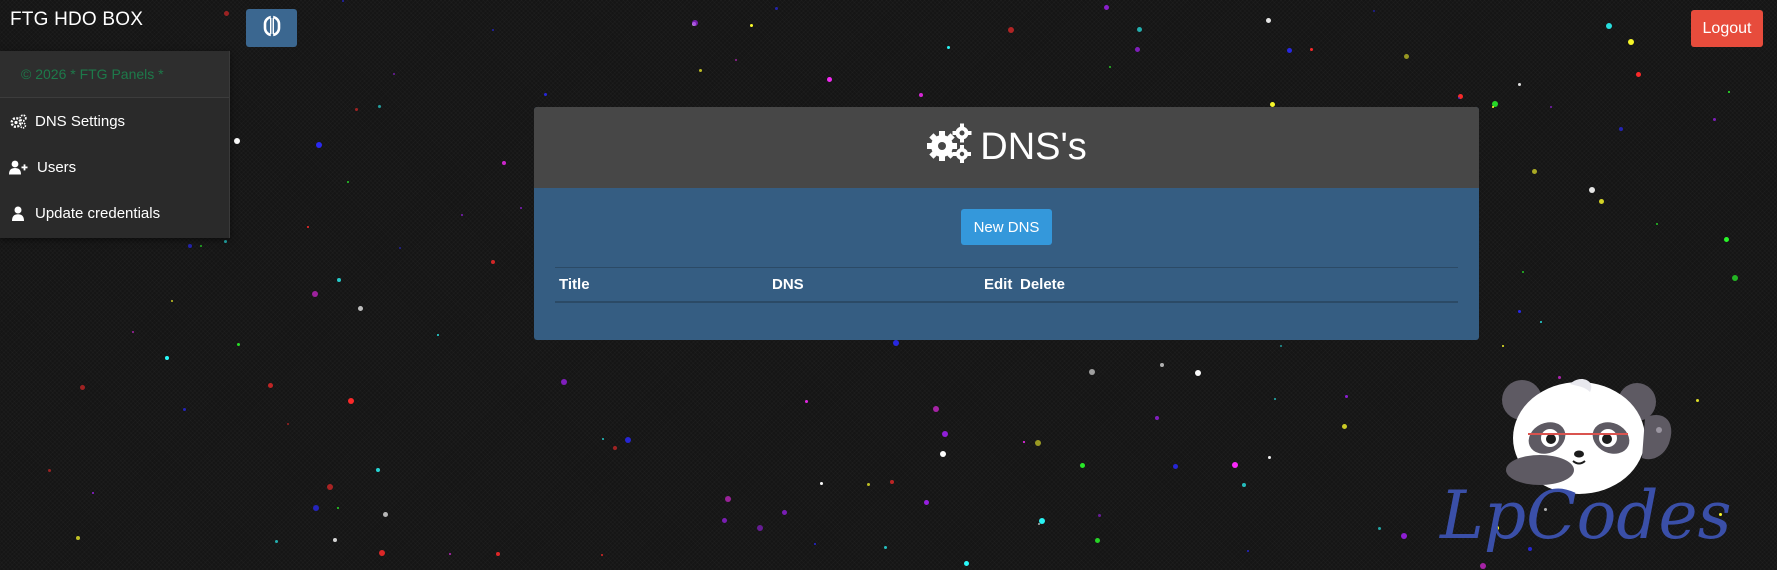  What do you see at coordinates (57, 167) in the screenshot?
I see `sidebar-item-label: Users` at bounding box center [57, 167].